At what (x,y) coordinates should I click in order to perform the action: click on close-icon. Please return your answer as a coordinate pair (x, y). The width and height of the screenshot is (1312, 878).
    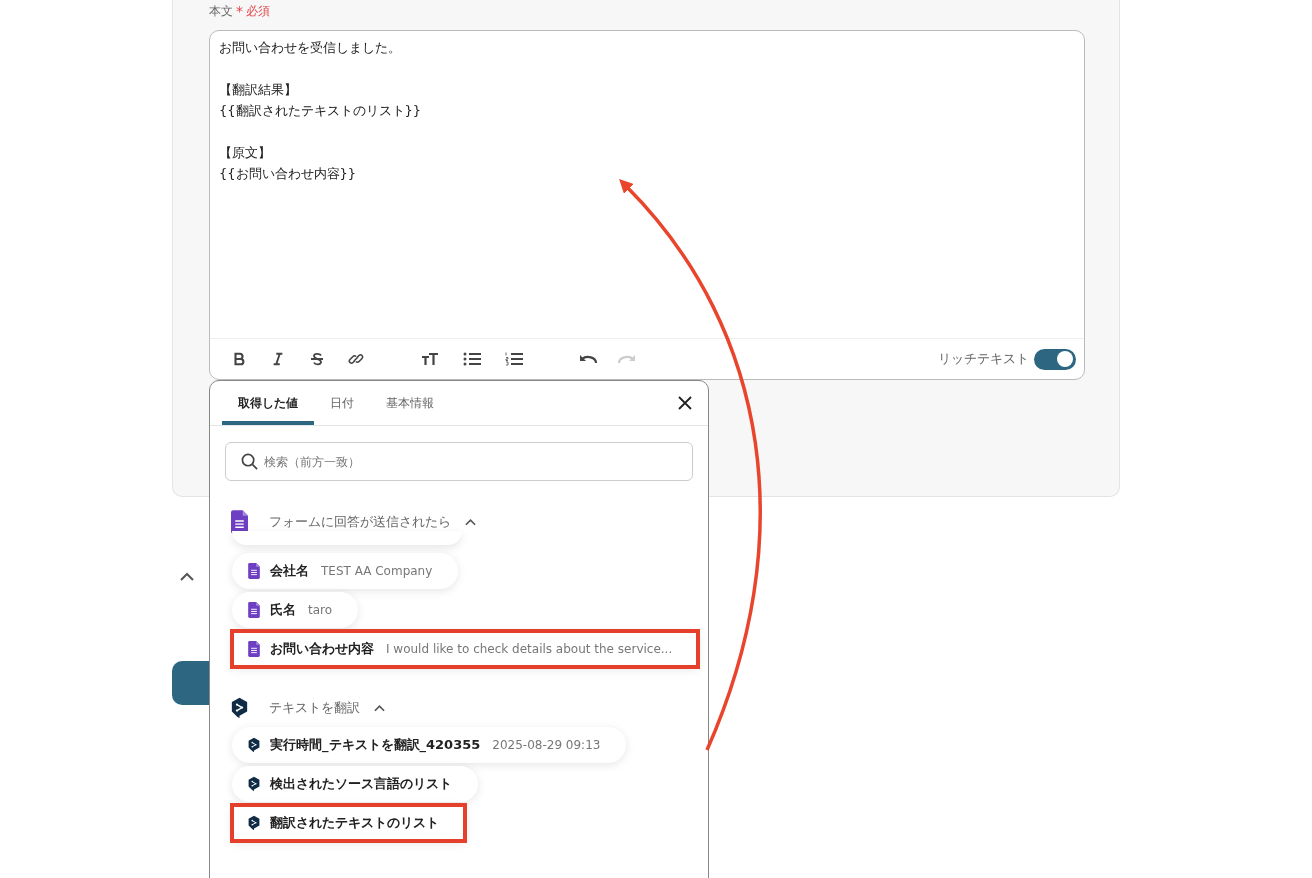
    Looking at the image, I should click on (686, 404).